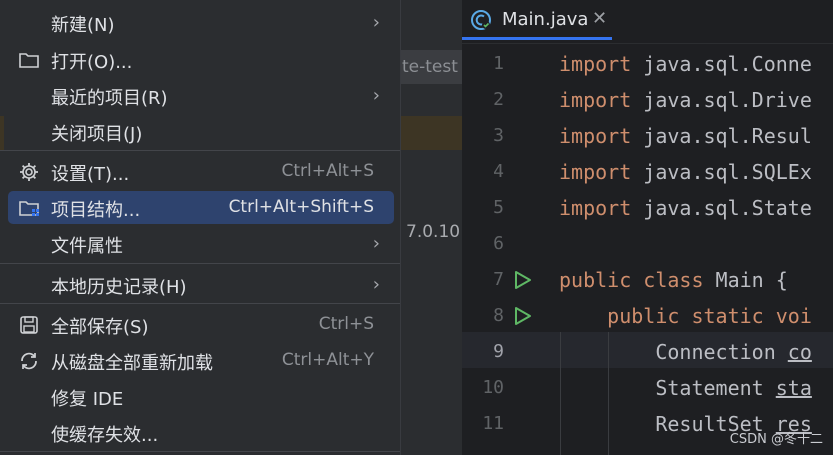 The width and height of the screenshot is (833, 455). Describe the element at coordinates (498, 99) in the screenshot. I see `line-number: 2` at that location.